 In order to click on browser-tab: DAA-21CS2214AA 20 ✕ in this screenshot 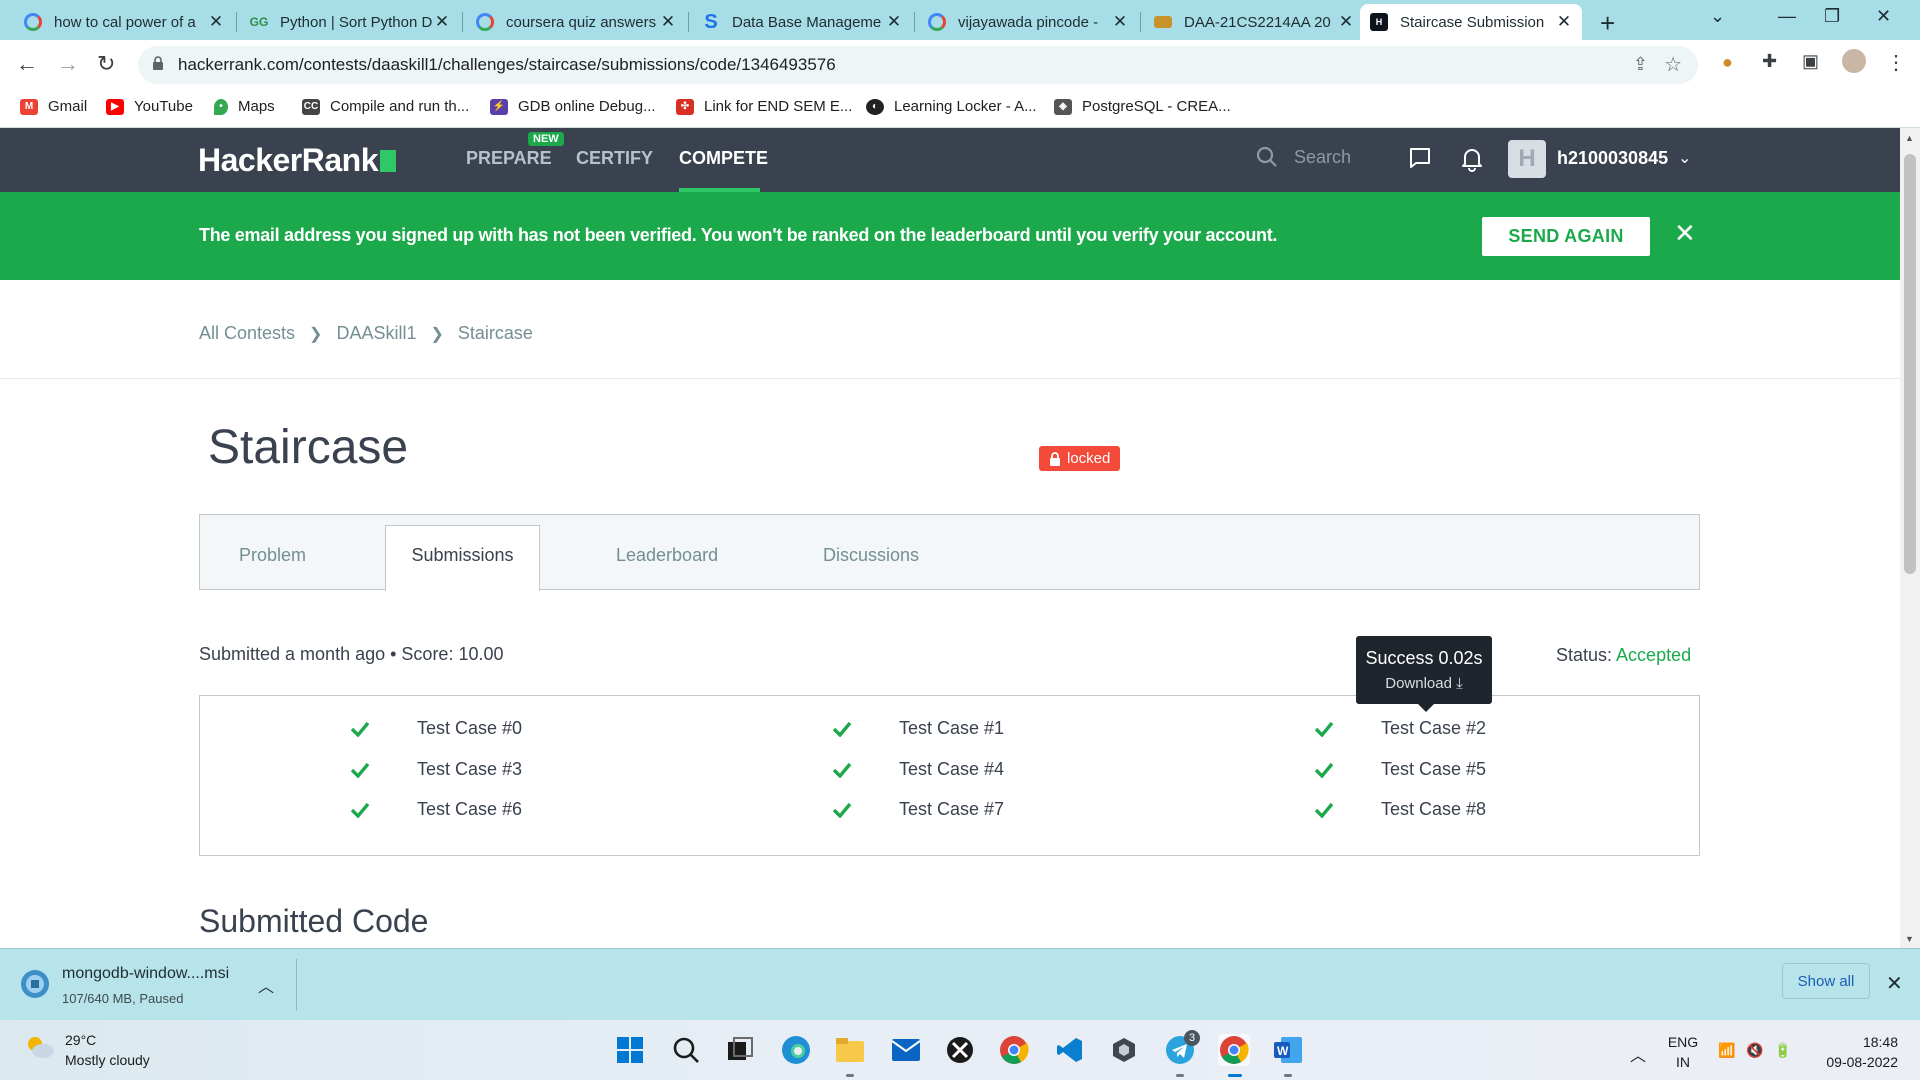, I will do `click(1254, 22)`.